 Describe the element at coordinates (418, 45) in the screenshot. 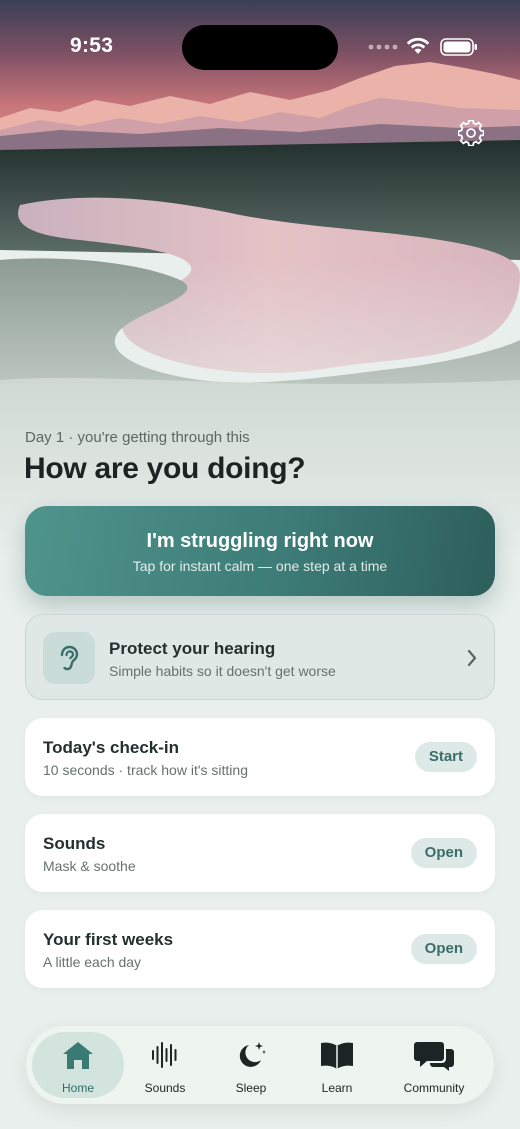

I see `wifi-icon` at that location.